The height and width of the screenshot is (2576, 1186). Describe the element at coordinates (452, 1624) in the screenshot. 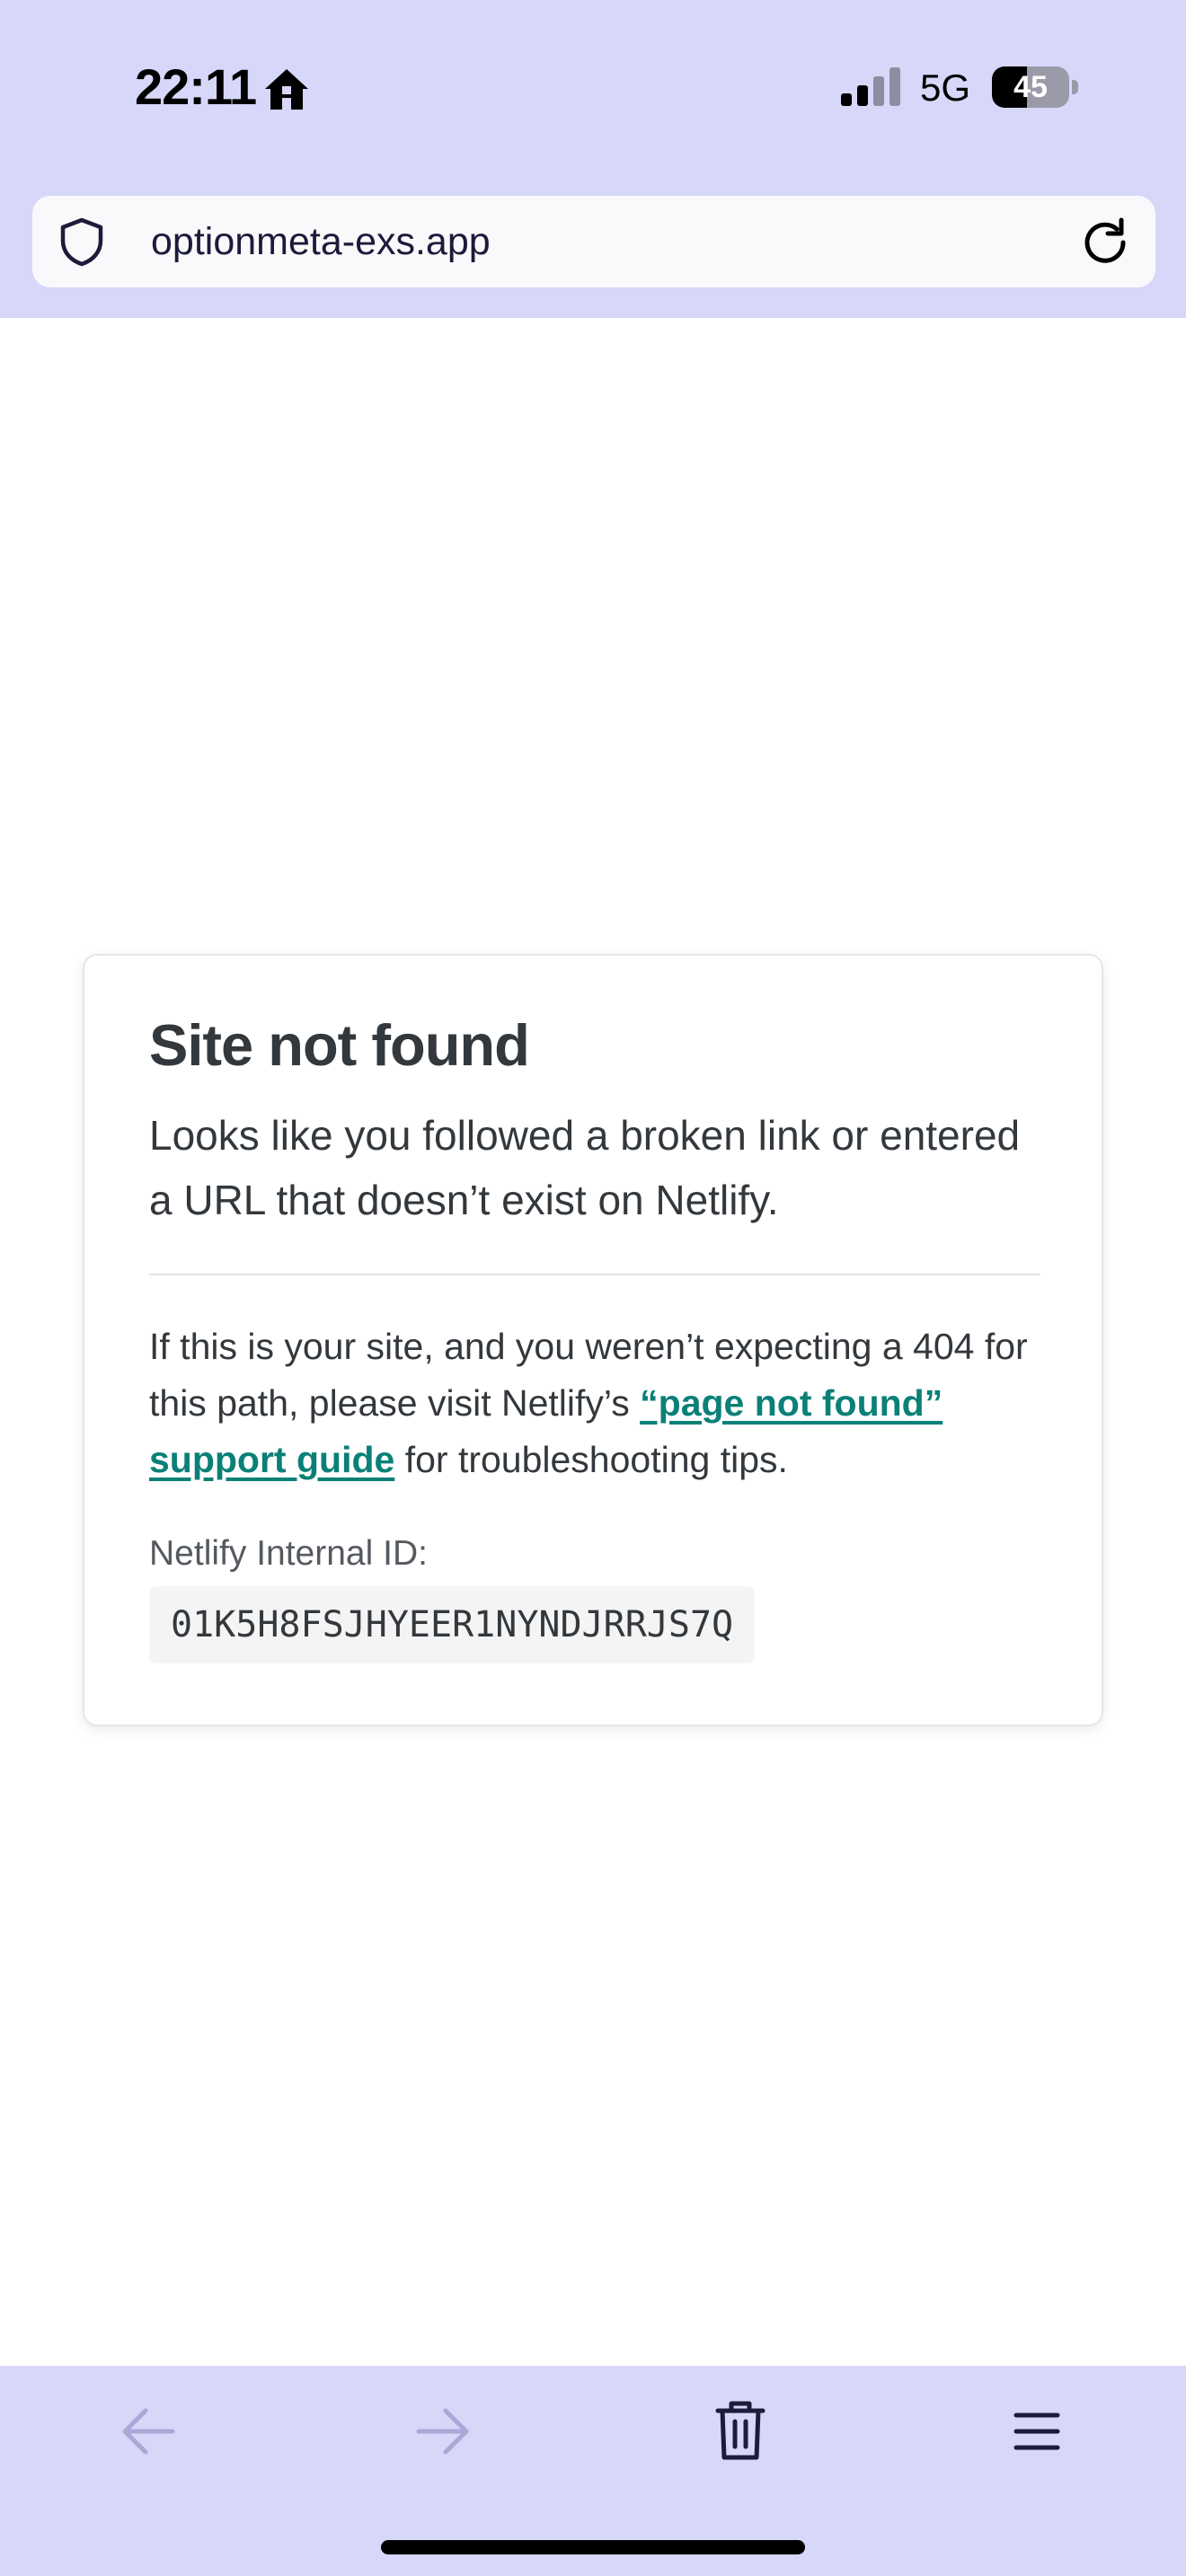

I see `internal-id-value: 01K5H8FSJHYEER1NYNDJRRJS7Q` at that location.